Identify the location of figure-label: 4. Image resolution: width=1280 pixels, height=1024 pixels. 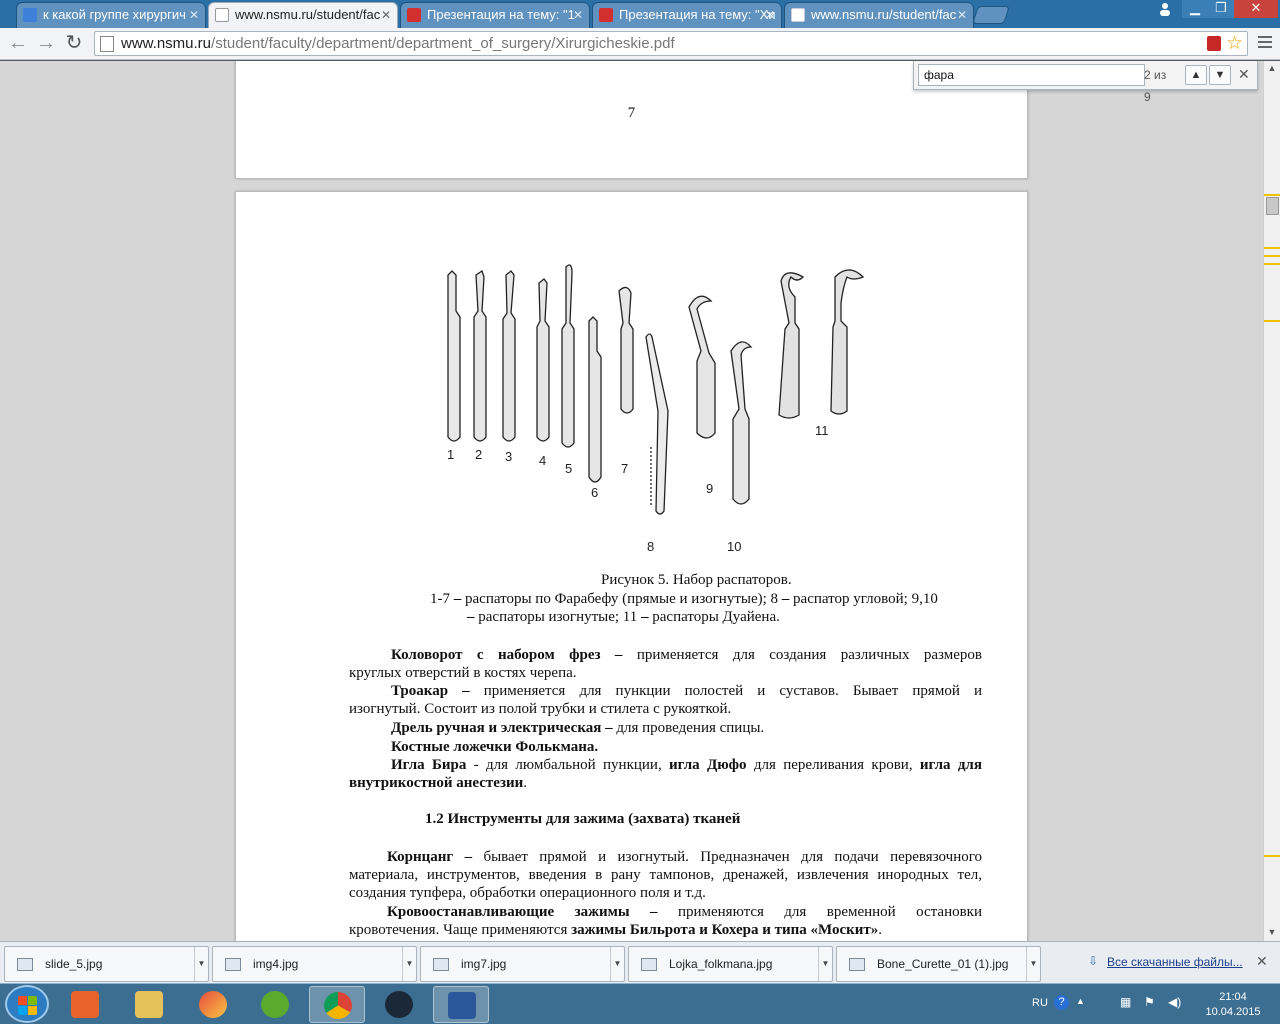
(542, 460).